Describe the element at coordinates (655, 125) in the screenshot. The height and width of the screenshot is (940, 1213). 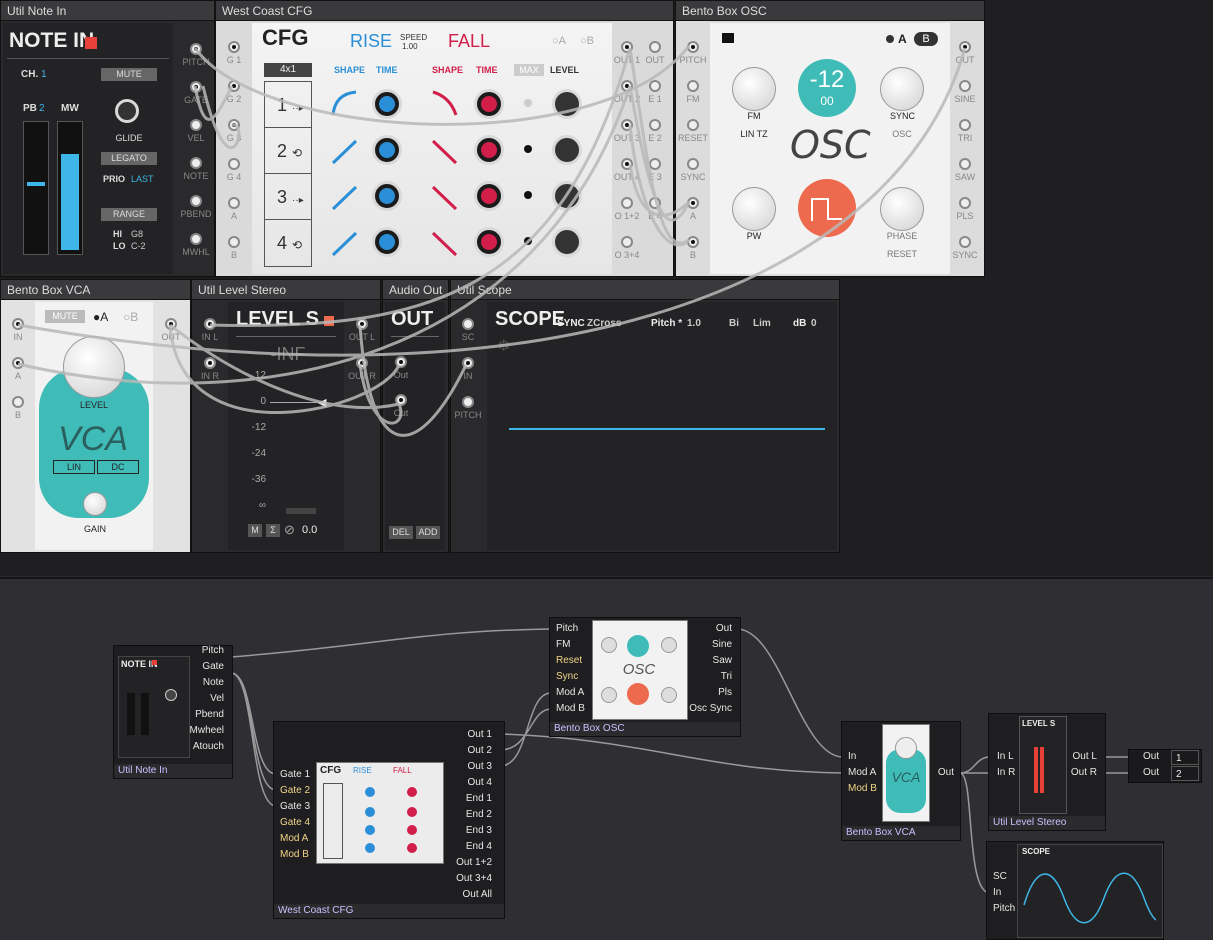
I see `cfg-e2-jack` at that location.